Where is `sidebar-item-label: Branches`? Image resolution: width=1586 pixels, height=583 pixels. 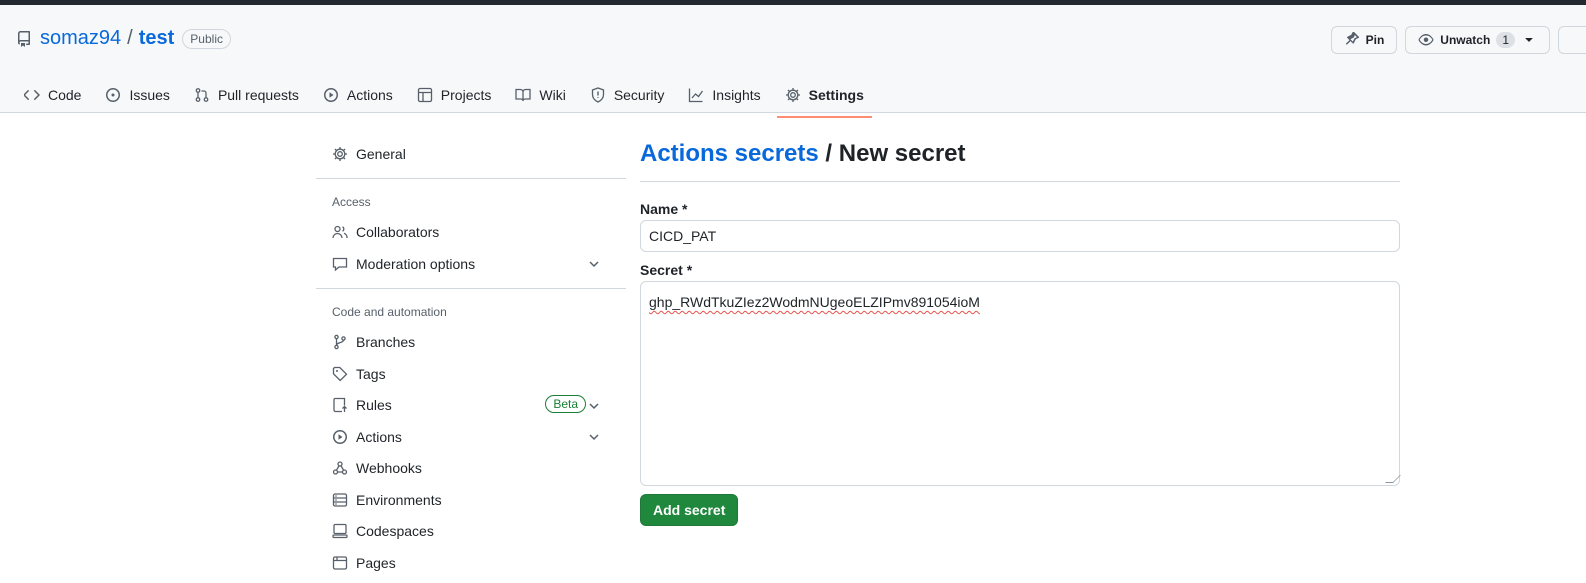 sidebar-item-label: Branches is located at coordinates (386, 342).